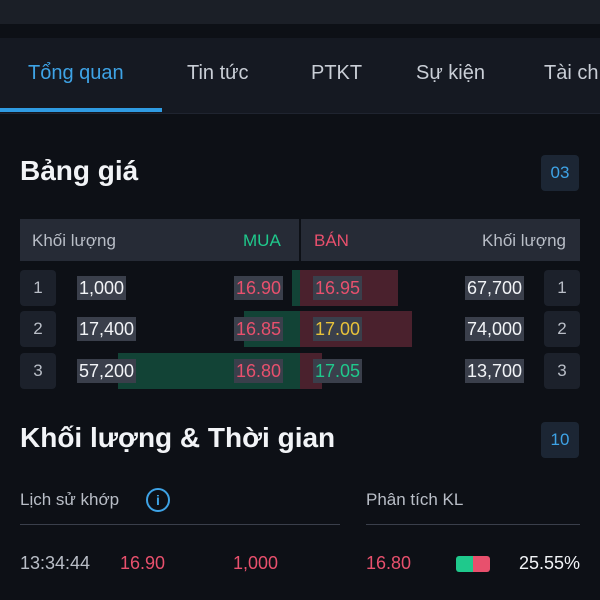 This screenshot has height=600, width=600. Describe the element at coordinates (158, 500) in the screenshot. I see `info-icon: i` at that location.